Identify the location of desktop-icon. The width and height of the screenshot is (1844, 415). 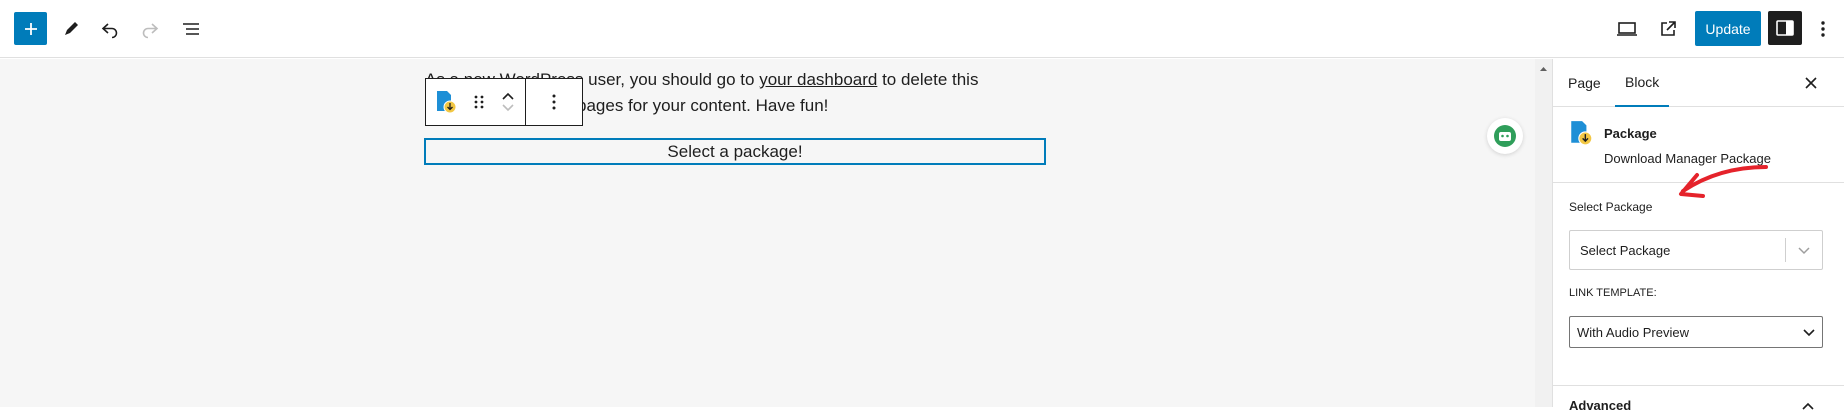
(1627, 29).